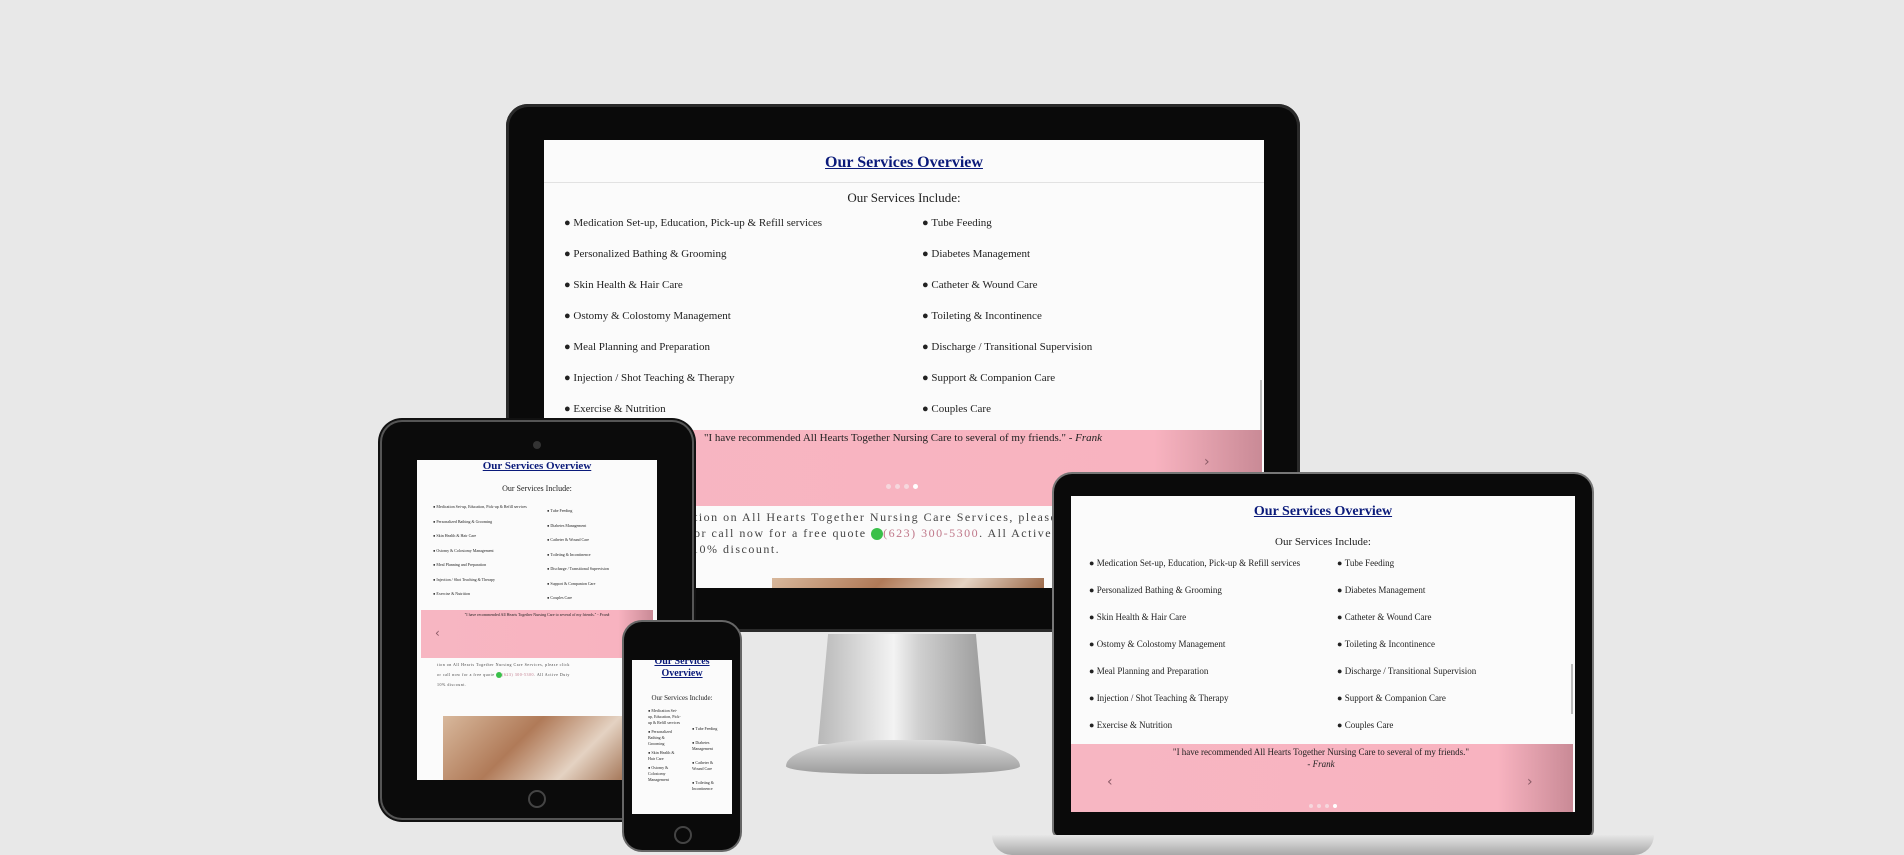  What do you see at coordinates (877, 534) in the screenshot?
I see `whatsapp-icon` at bounding box center [877, 534].